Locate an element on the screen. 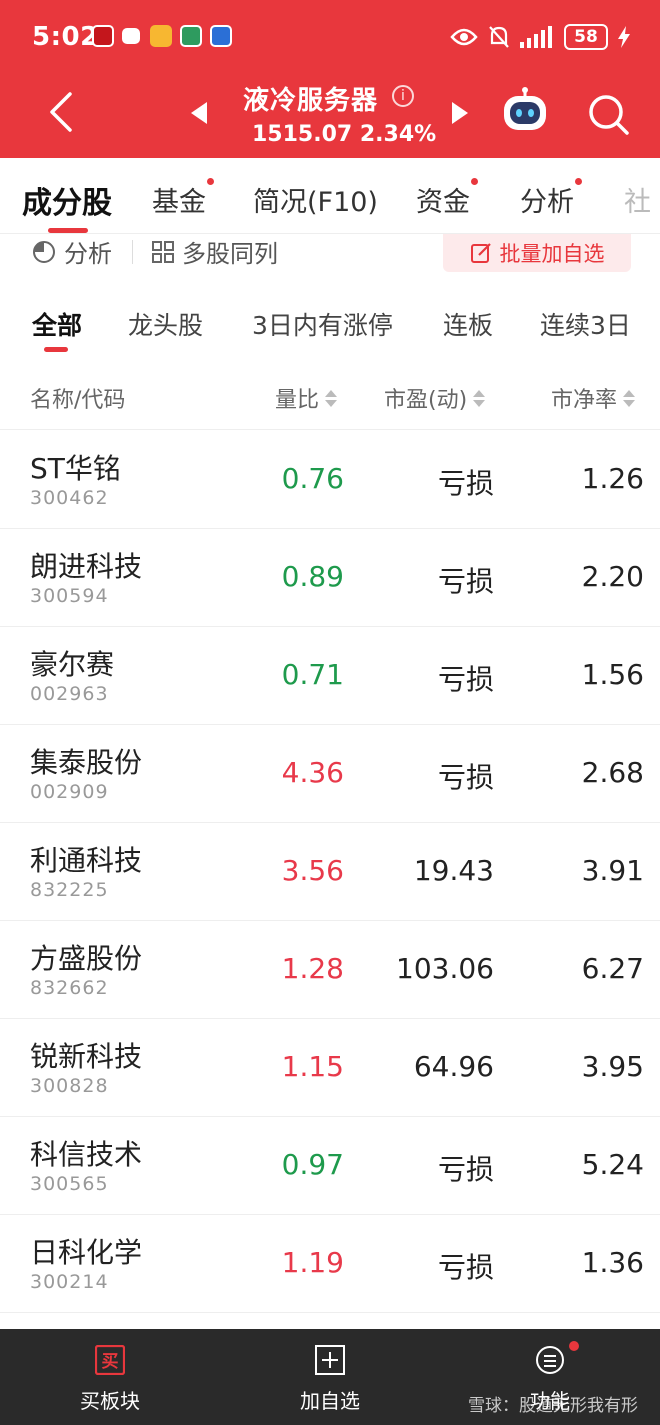 The height and width of the screenshot is (1425, 660). tab-overview: 简况(F10) is located at coordinates (315, 199).